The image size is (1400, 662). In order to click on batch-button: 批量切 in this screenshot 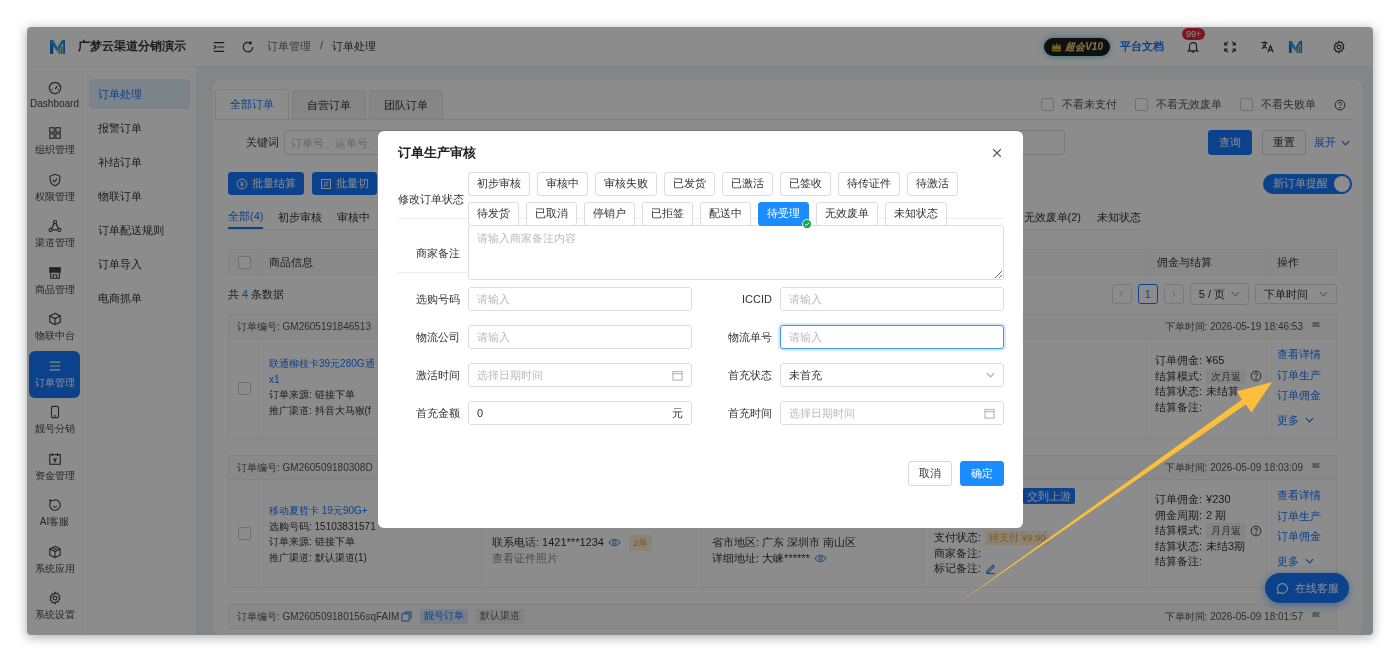, I will do `click(344, 183)`.